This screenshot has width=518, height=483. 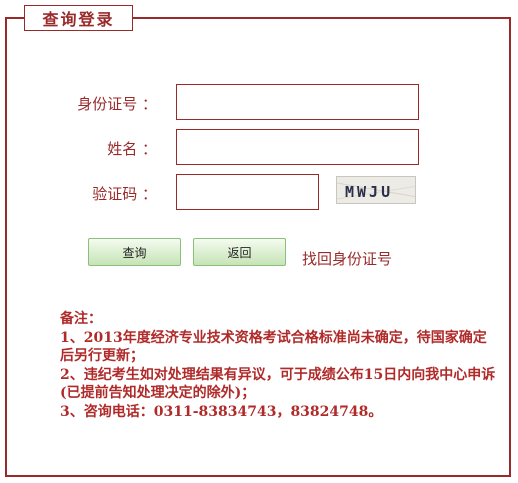 What do you see at coordinates (297, 147) in the screenshot?
I see `name-input` at bounding box center [297, 147].